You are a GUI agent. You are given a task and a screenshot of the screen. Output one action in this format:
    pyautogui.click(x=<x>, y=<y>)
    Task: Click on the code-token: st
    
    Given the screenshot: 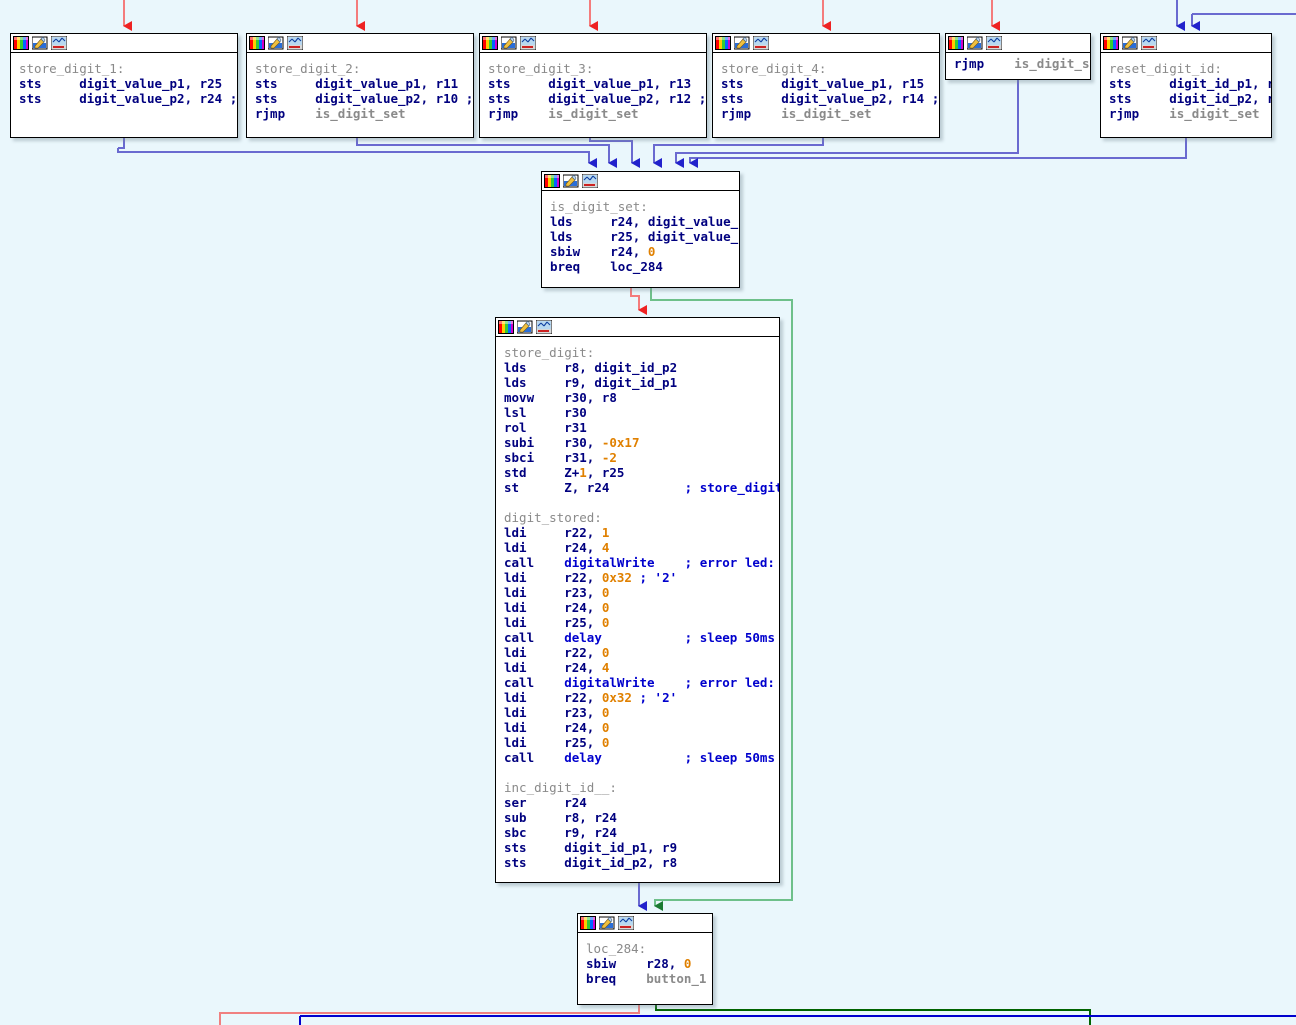 What is the action you would take?
    pyautogui.click(x=512, y=487)
    